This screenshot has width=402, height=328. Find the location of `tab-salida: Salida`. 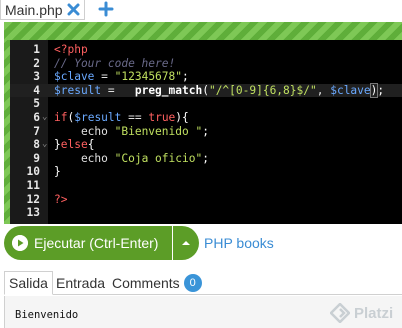

tab-salida: Salida is located at coordinates (28, 283).